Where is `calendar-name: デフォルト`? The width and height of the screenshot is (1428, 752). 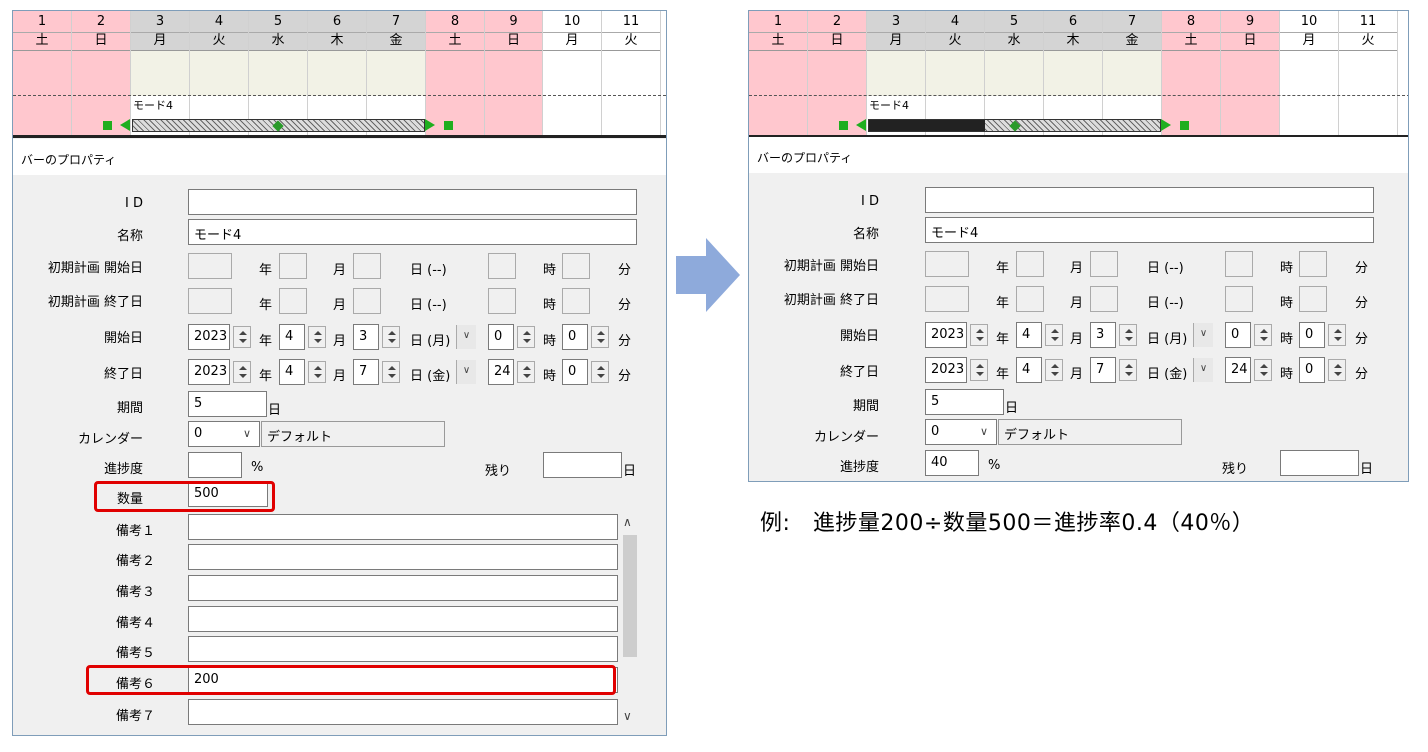
calendar-name: デフォルト is located at coordinates (353, 434).